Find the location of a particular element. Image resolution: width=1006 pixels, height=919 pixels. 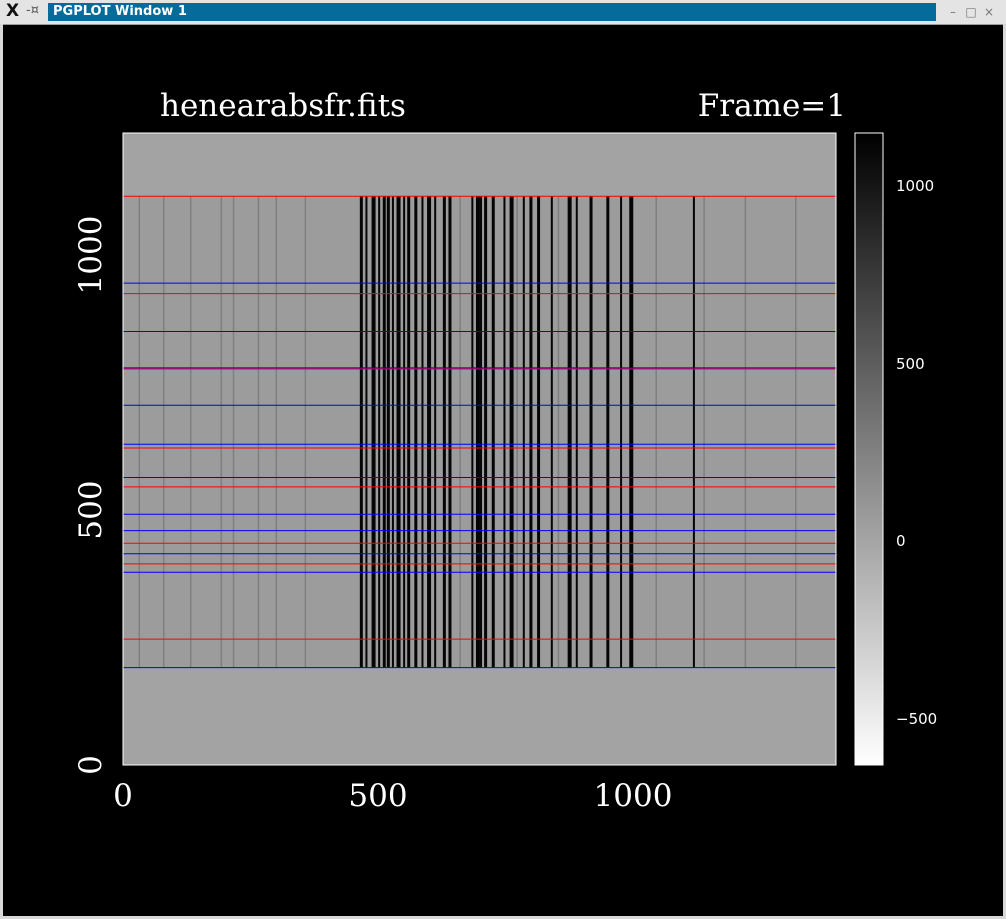

colorbar-tick-label: −500 is located at coordinates (916, 719).